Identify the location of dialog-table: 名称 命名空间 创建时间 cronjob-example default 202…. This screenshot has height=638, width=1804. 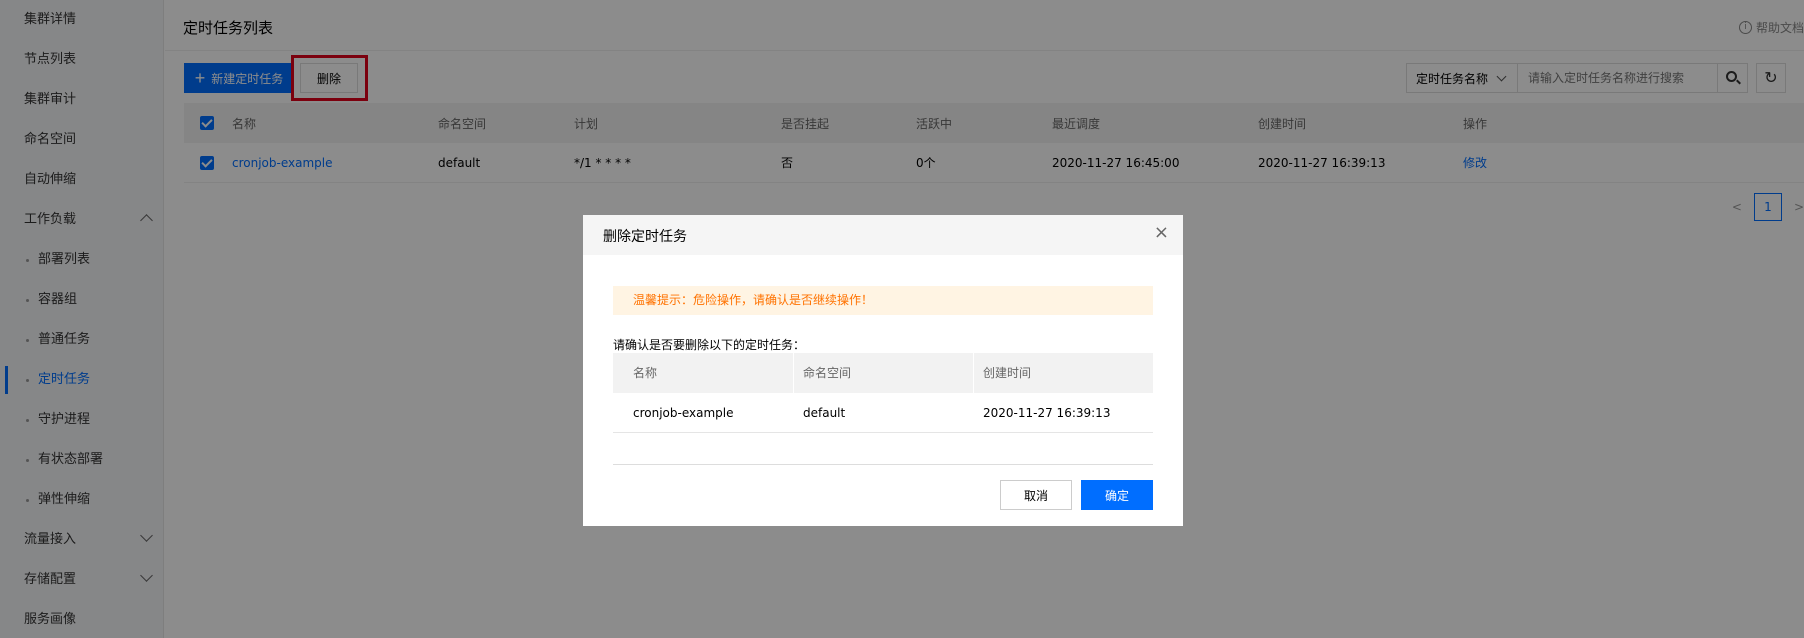
(883, 393).